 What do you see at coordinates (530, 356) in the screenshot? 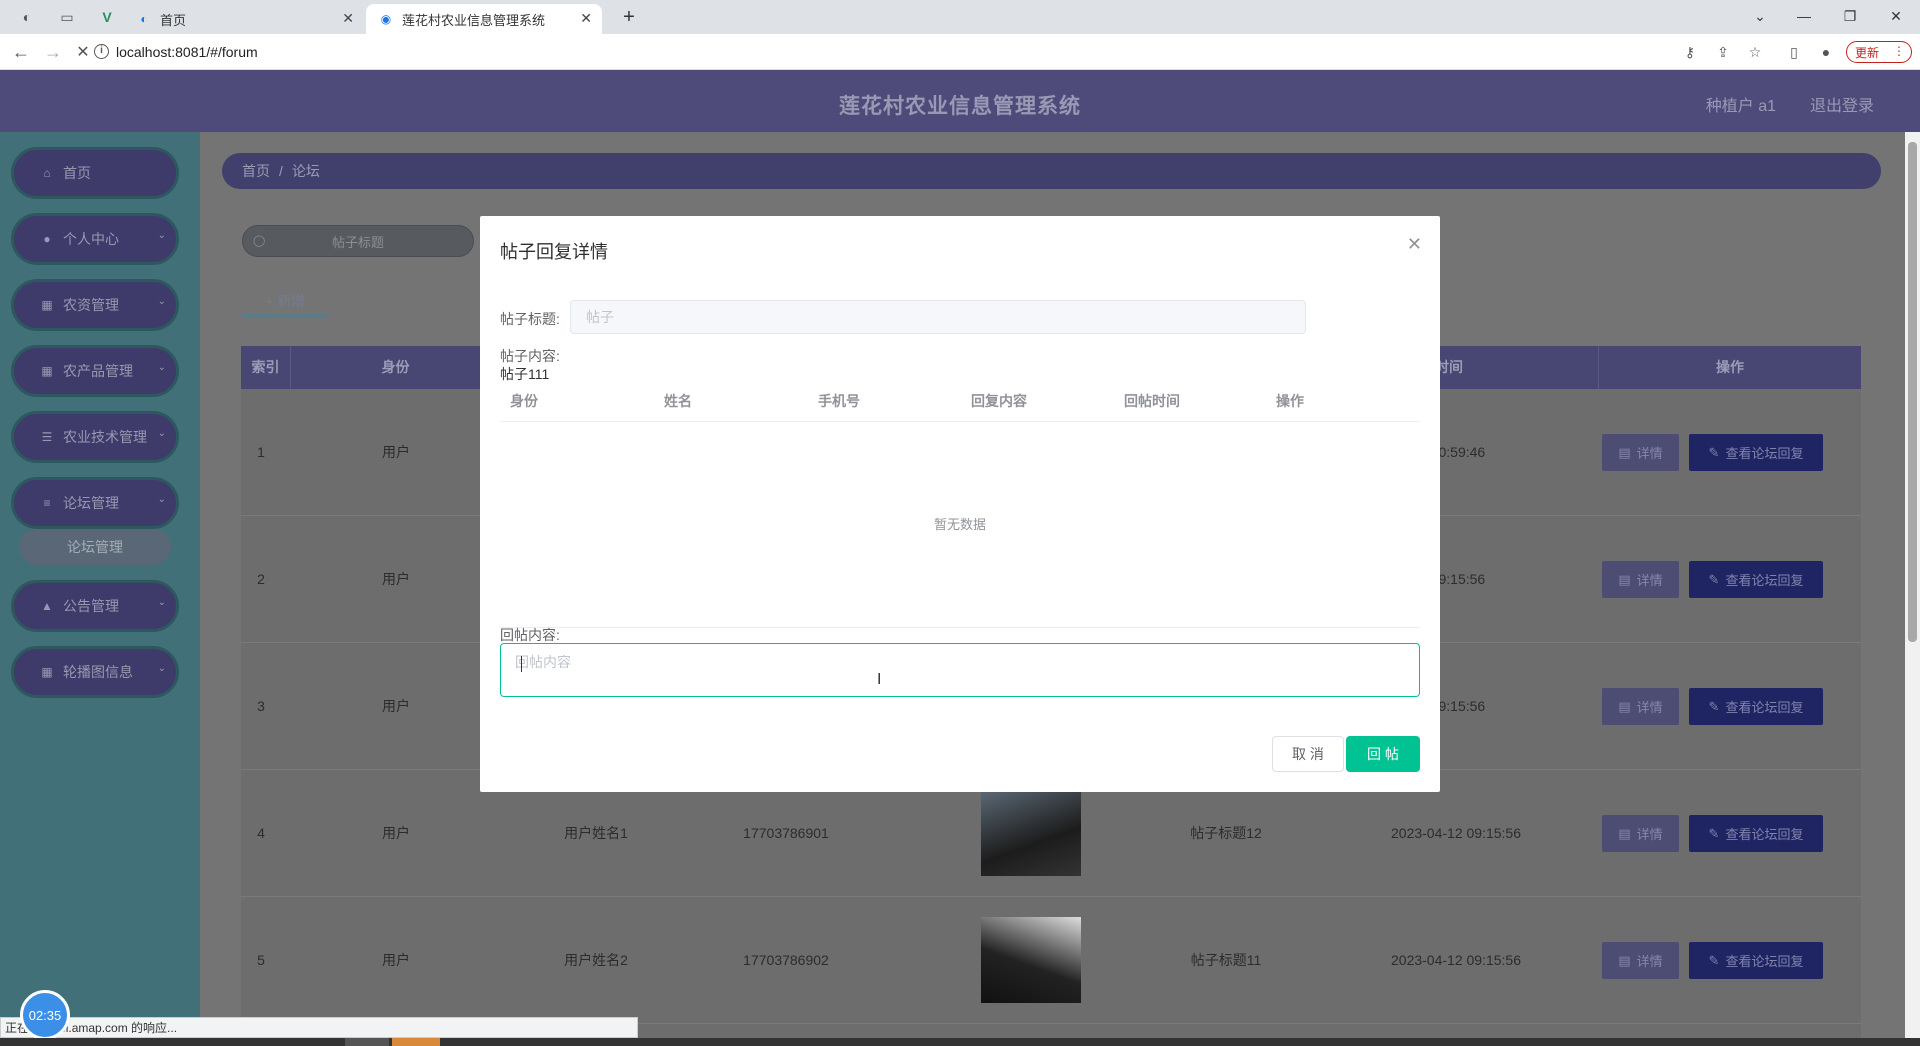
I see `post-content-label: 帖子内容:` at bounding box center [530, 356].